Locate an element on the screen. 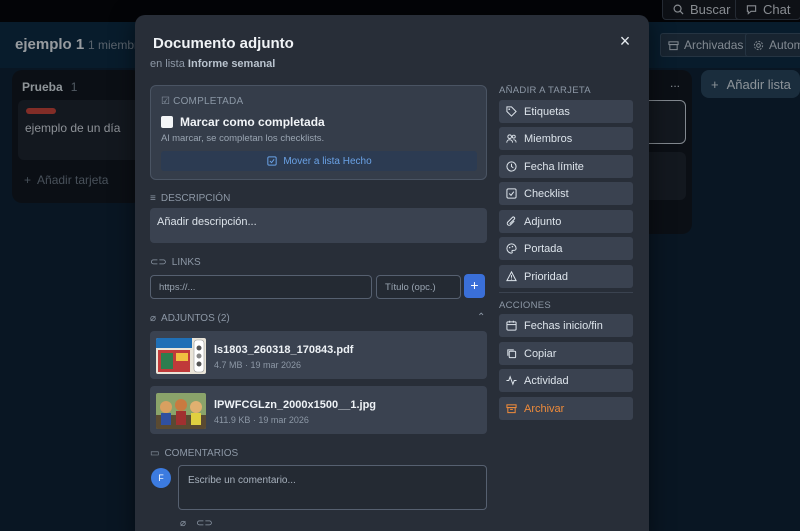  cover-button: Portada is located at coordinates (566, 248).